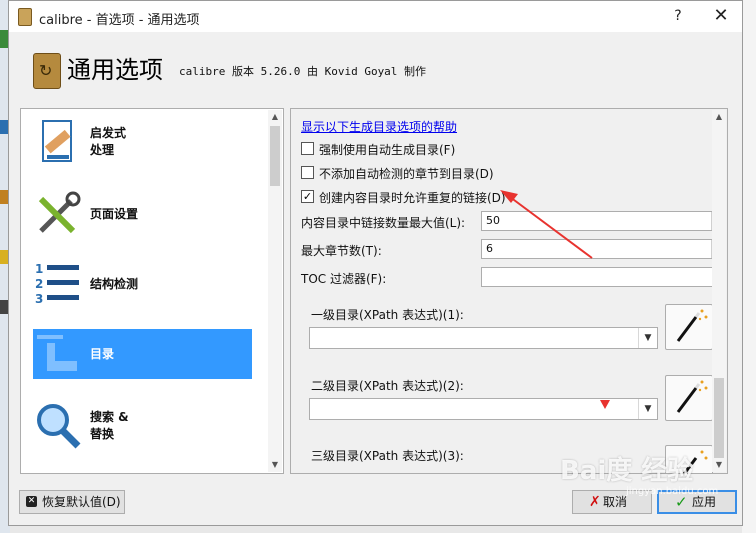 The height and width of the screenshot is (533, 756). What do you see at coordinates (307, 196) in the screenshot?
I see `checkbox-box-checked: ✓` at bounding box center [307, 196].